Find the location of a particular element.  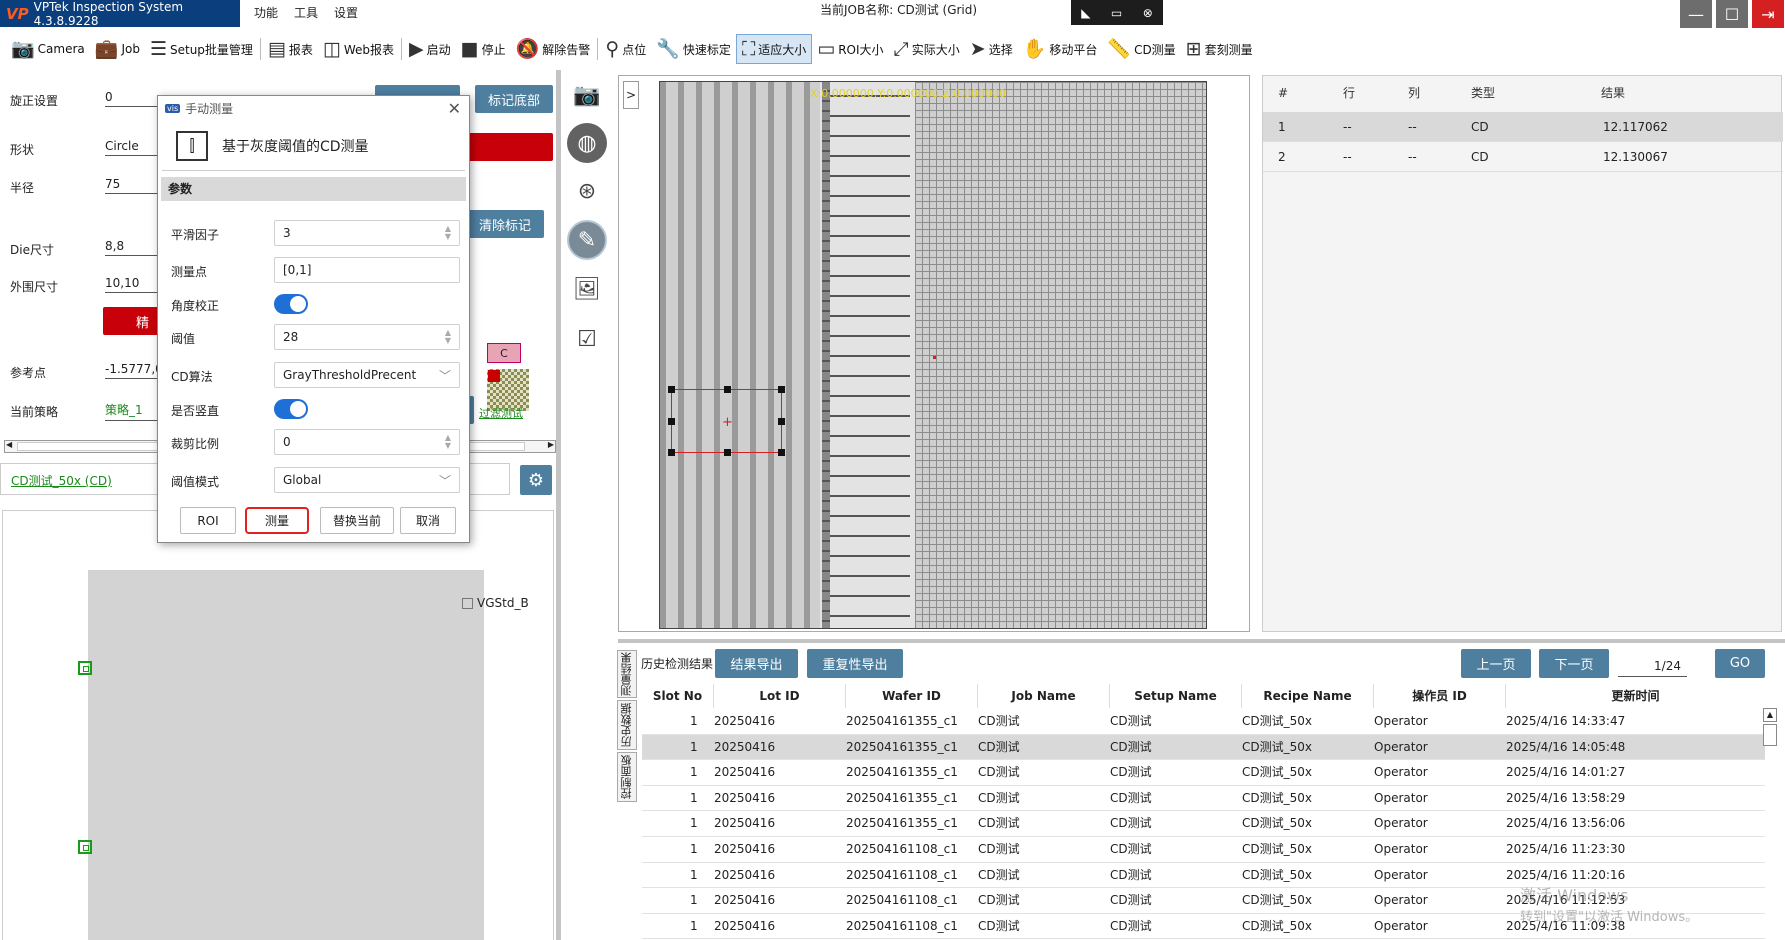

threshold-input: 28 ▲ ▼ is located at coordinates (367, 337).